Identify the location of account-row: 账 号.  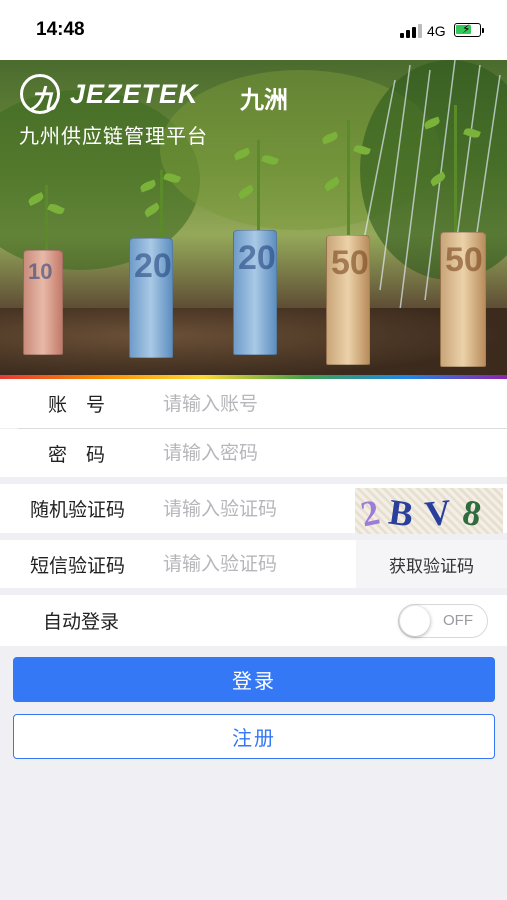
(253, 403).